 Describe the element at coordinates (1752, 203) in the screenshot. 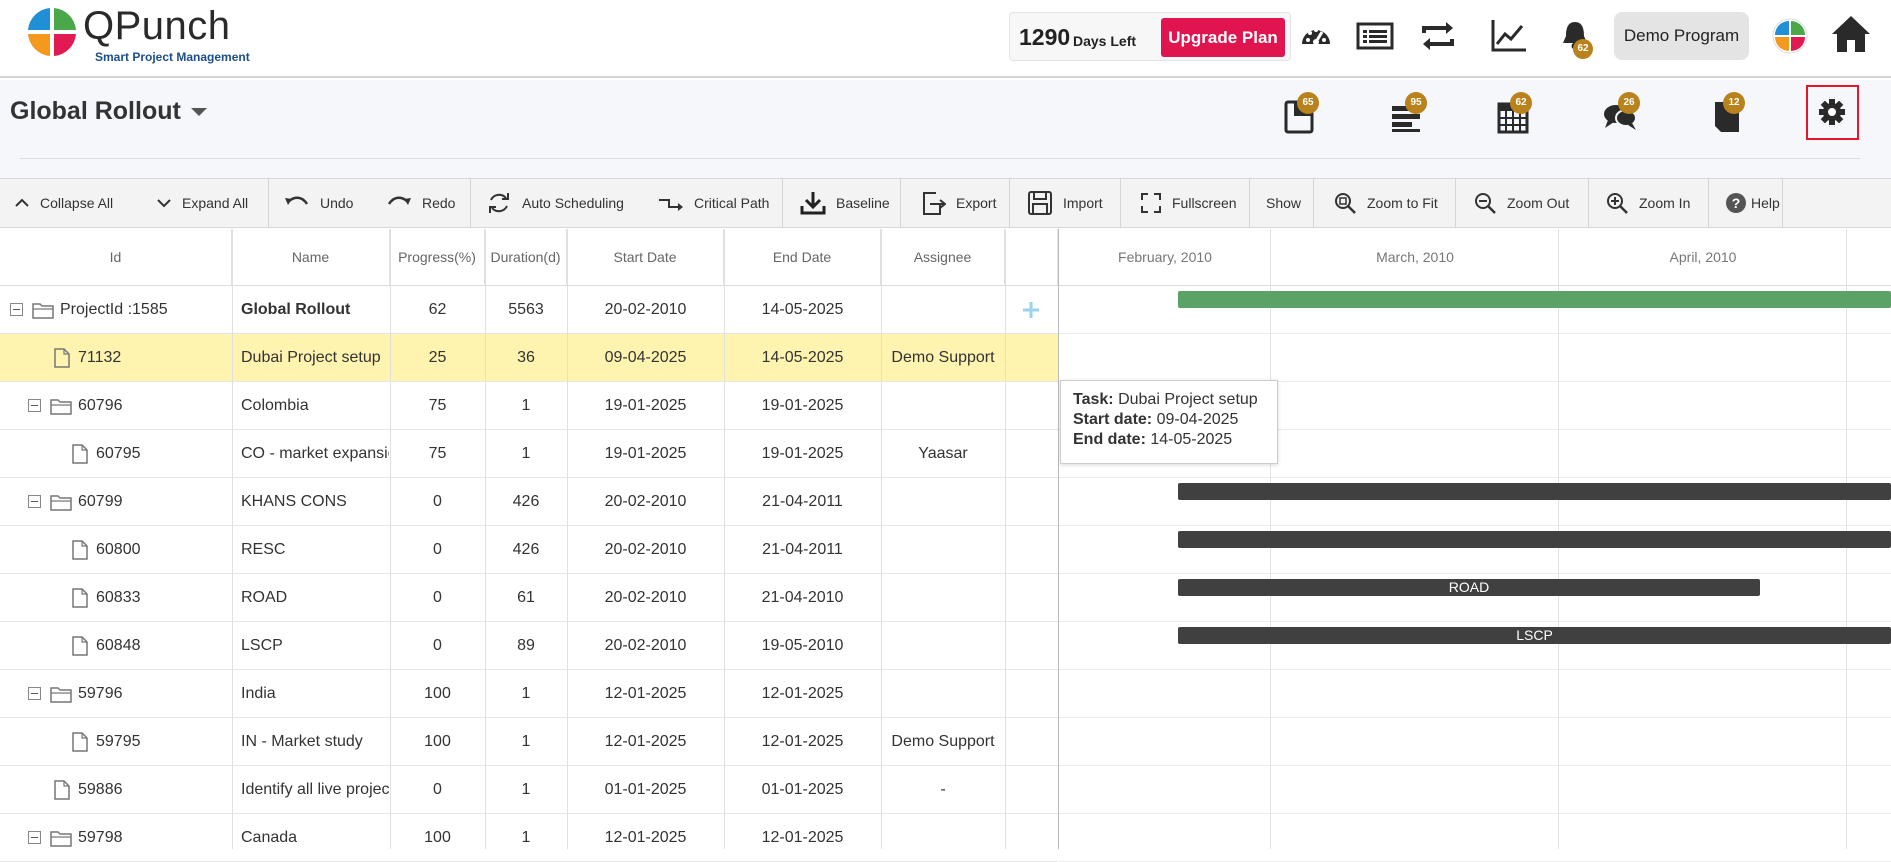

I see `help-button: ? Help` at that location.